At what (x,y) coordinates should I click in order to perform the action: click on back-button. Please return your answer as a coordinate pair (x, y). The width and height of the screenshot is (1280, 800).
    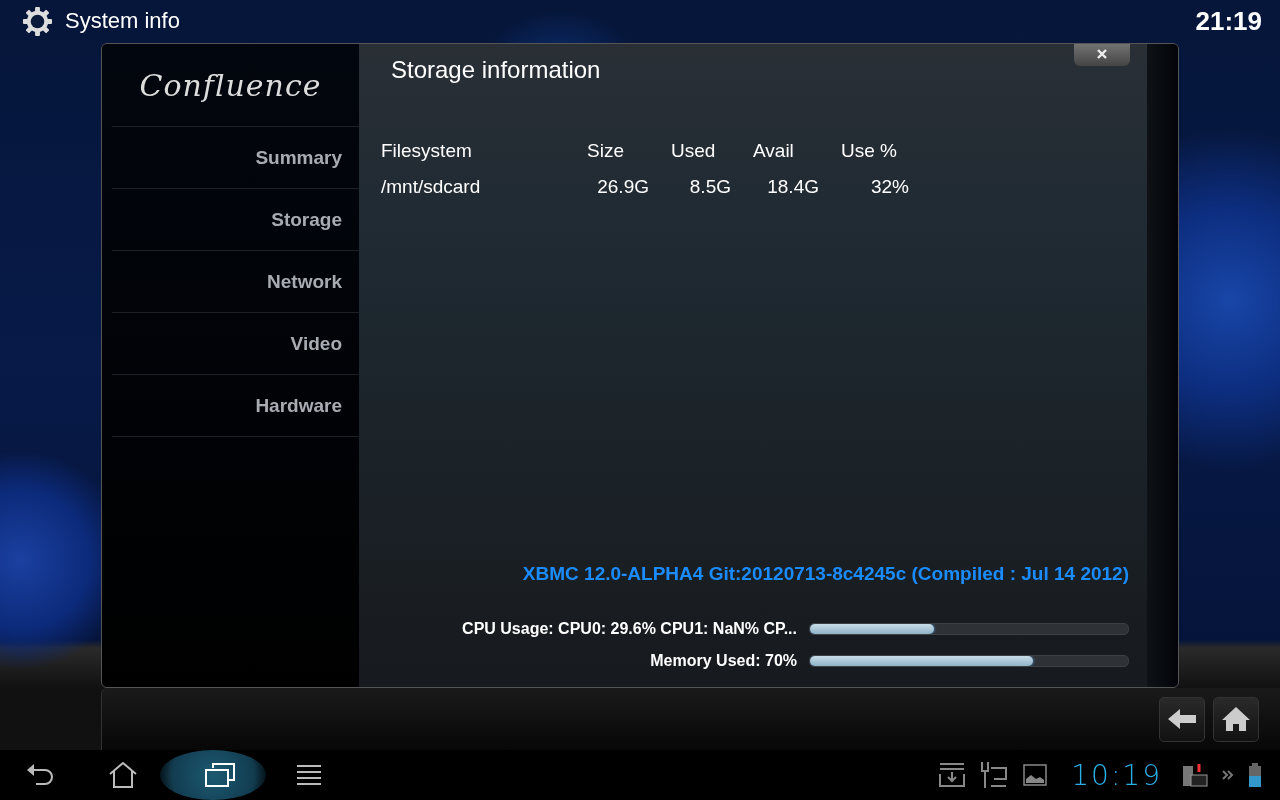
    Looking at the image, I should click on (1182, 719).